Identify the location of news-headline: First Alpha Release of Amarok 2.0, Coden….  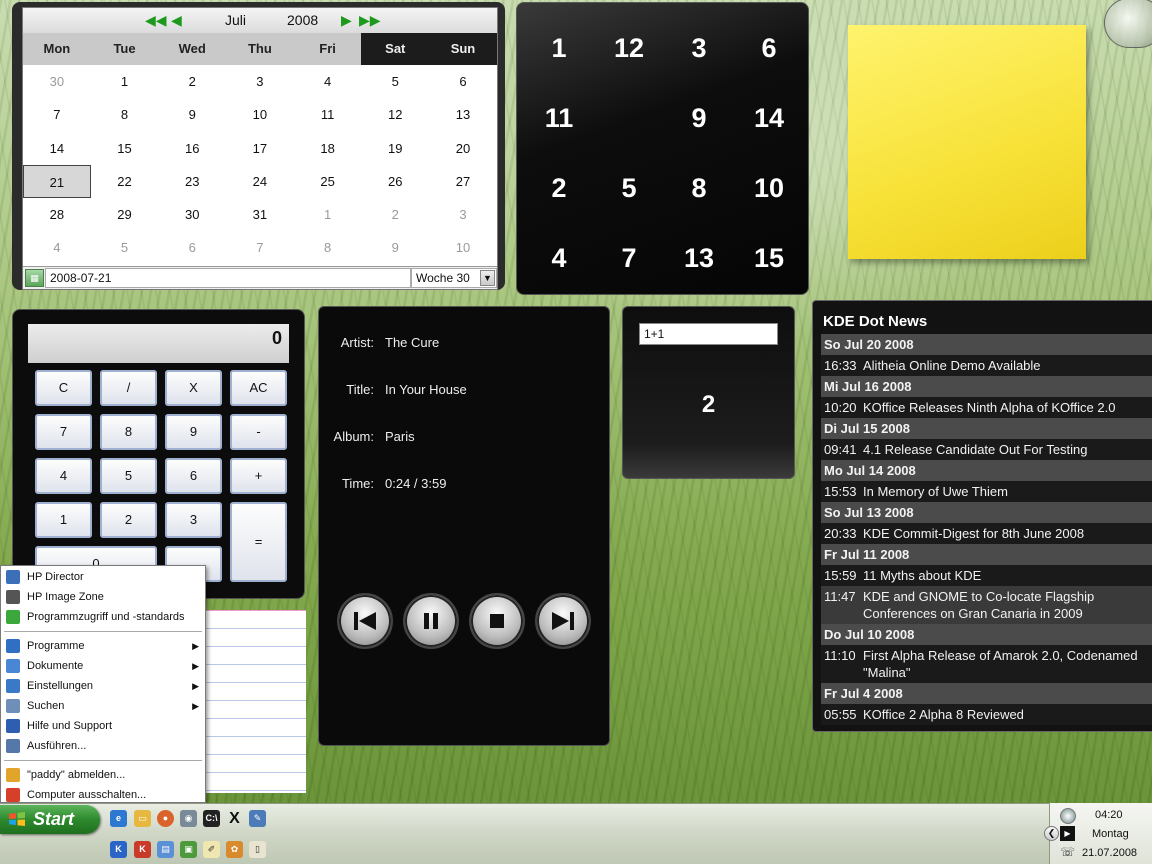
(1003, 664).